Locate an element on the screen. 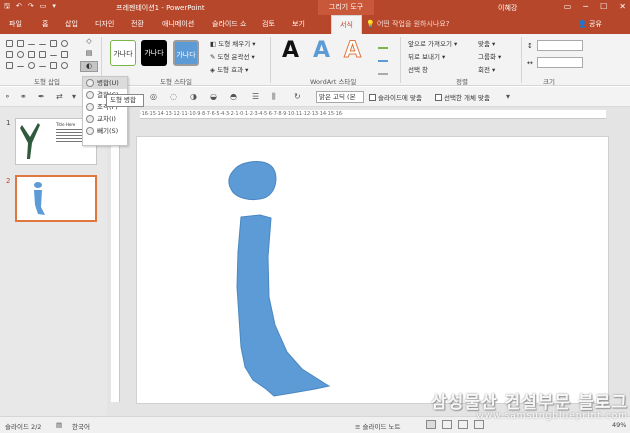 The height and width of the screenshot is (433, 630). slide-thumbnail-pane: 1 Title Here 2 is located at coordinates (53, 261).